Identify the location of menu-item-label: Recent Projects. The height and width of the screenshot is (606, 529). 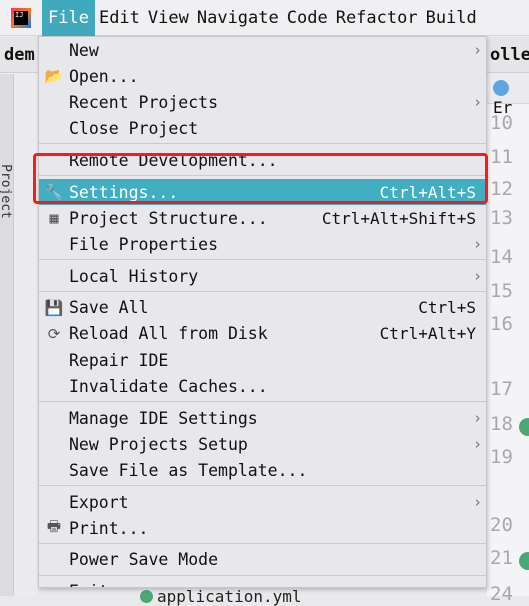
(144, 102).